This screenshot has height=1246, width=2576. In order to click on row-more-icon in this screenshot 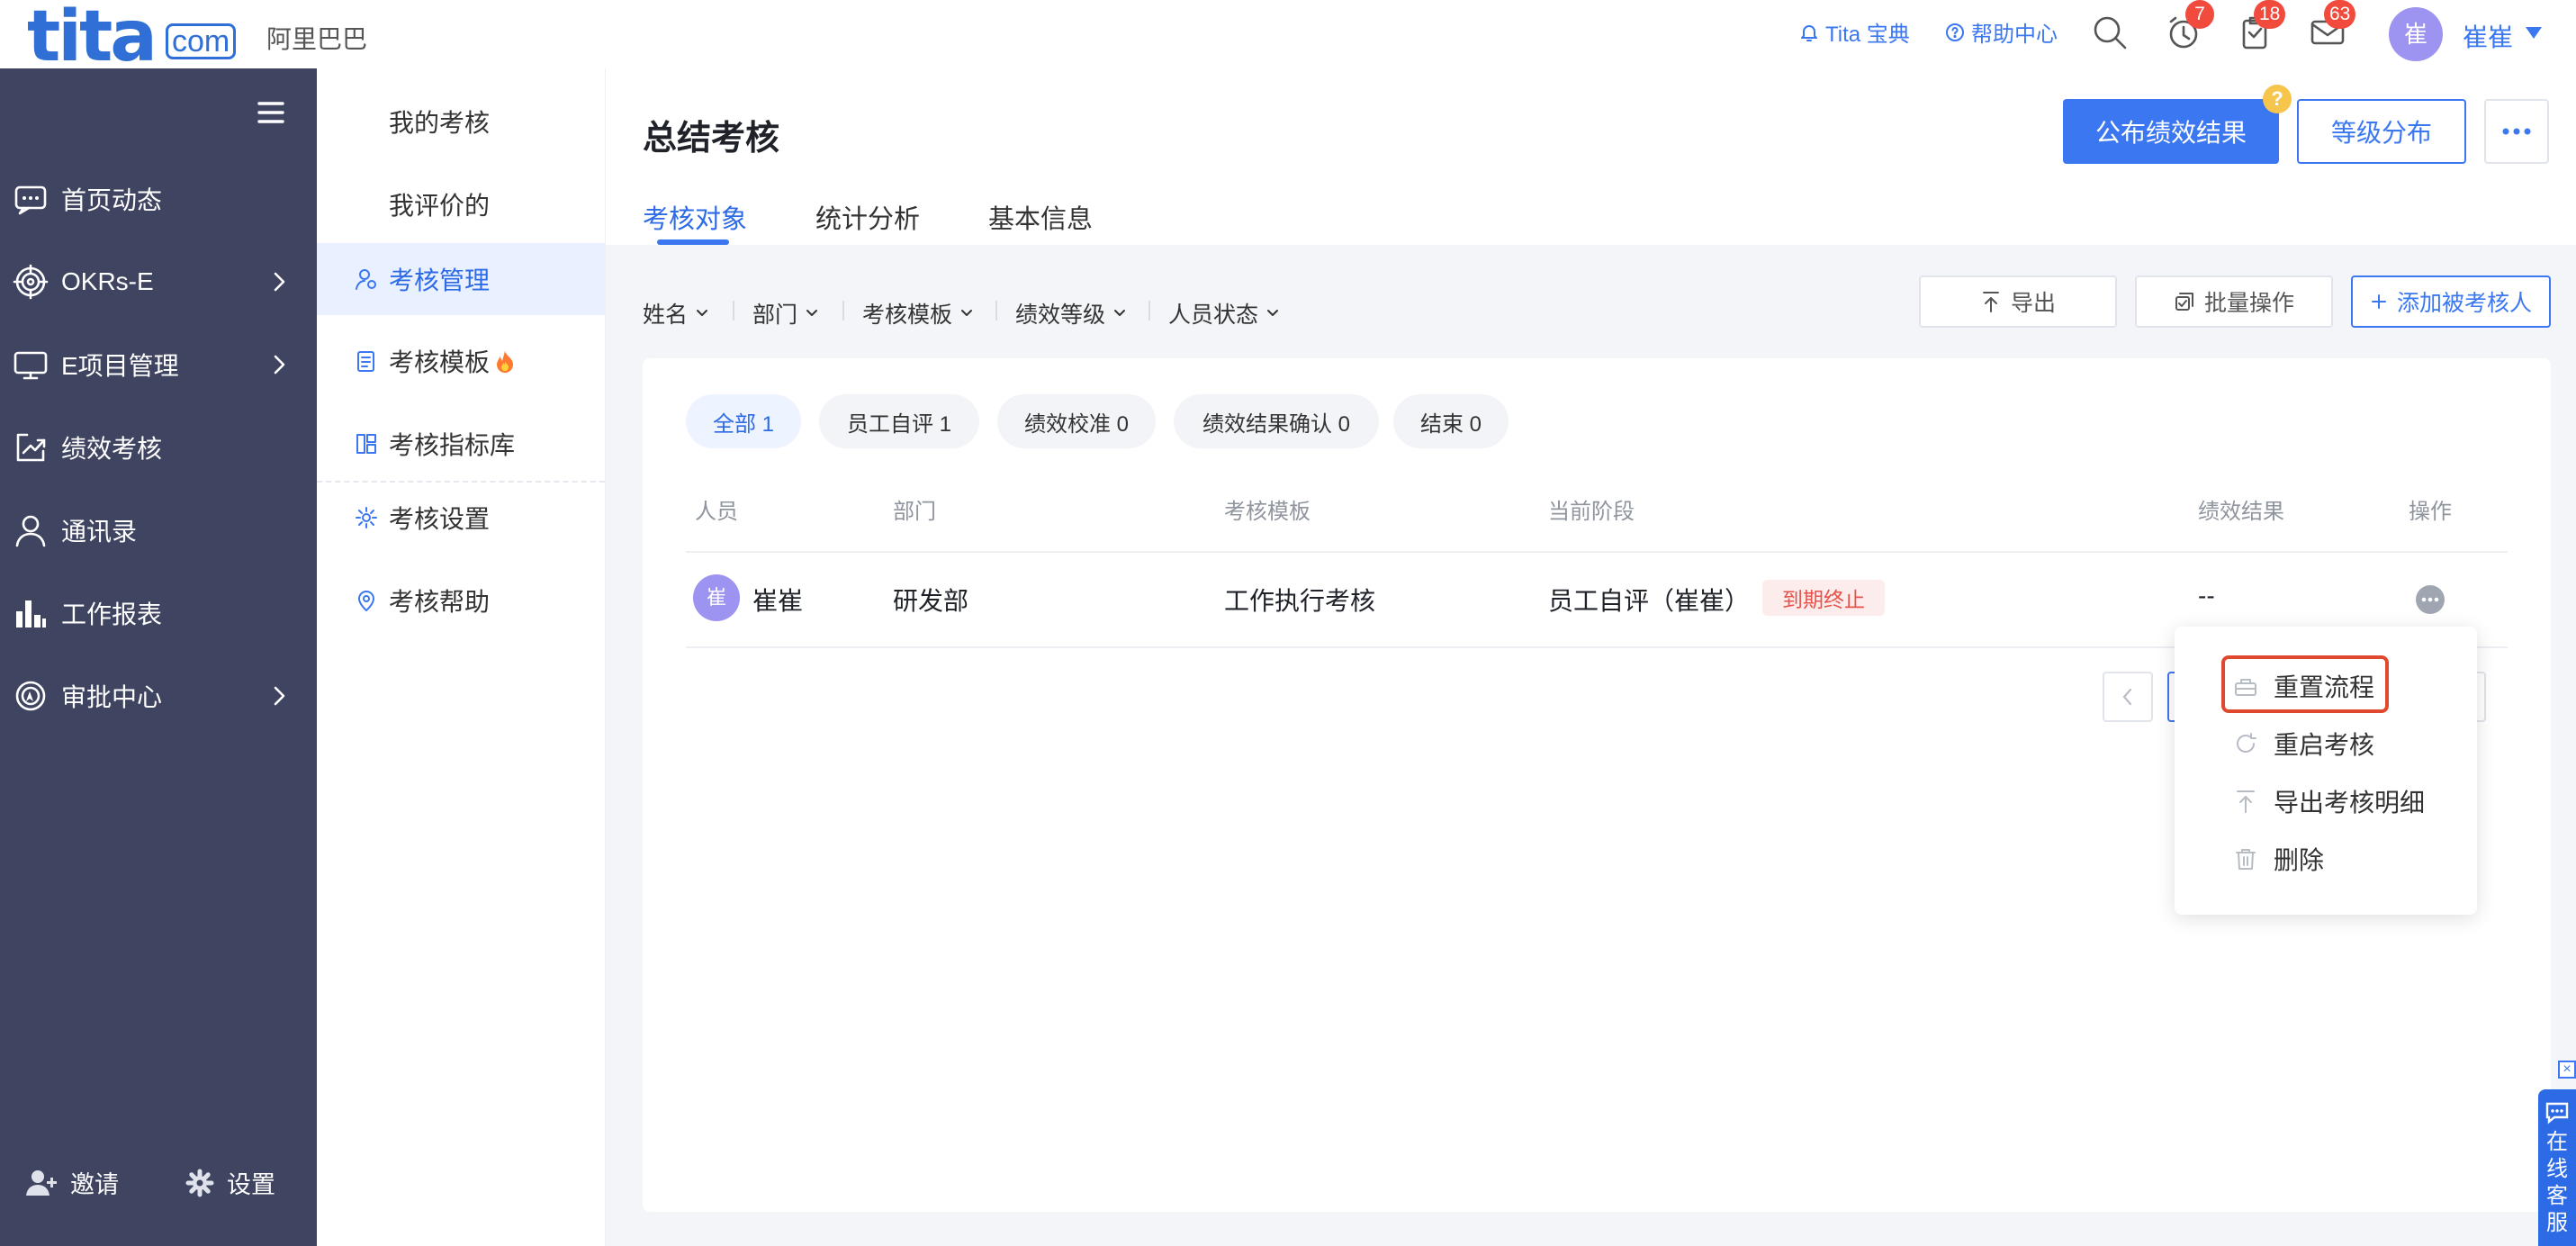, I will do `click(2430, 599)`.